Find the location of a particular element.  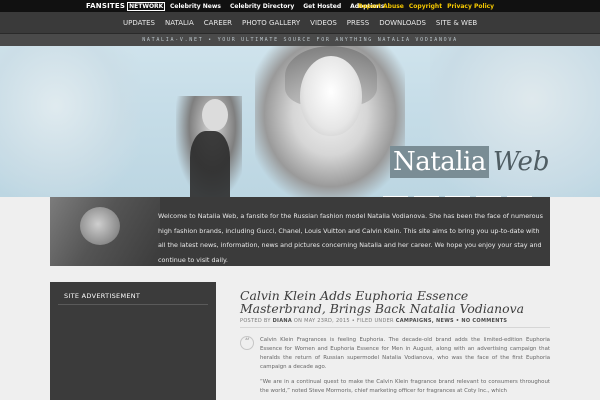

network-legal-links: Report Abuse Copyright Privacy Policy is located at coordinates (426, 6).